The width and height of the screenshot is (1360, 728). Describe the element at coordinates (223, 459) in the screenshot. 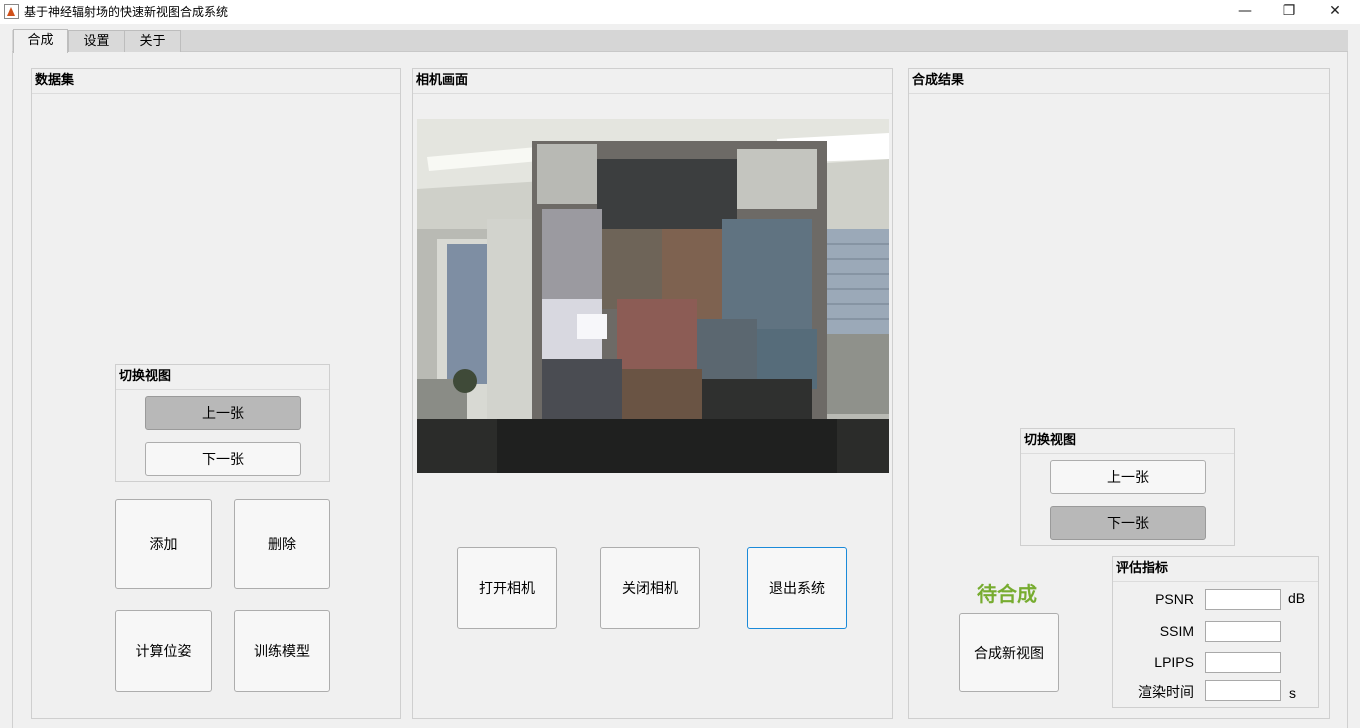

I see `dataset-next-button: 下一张` at that location.